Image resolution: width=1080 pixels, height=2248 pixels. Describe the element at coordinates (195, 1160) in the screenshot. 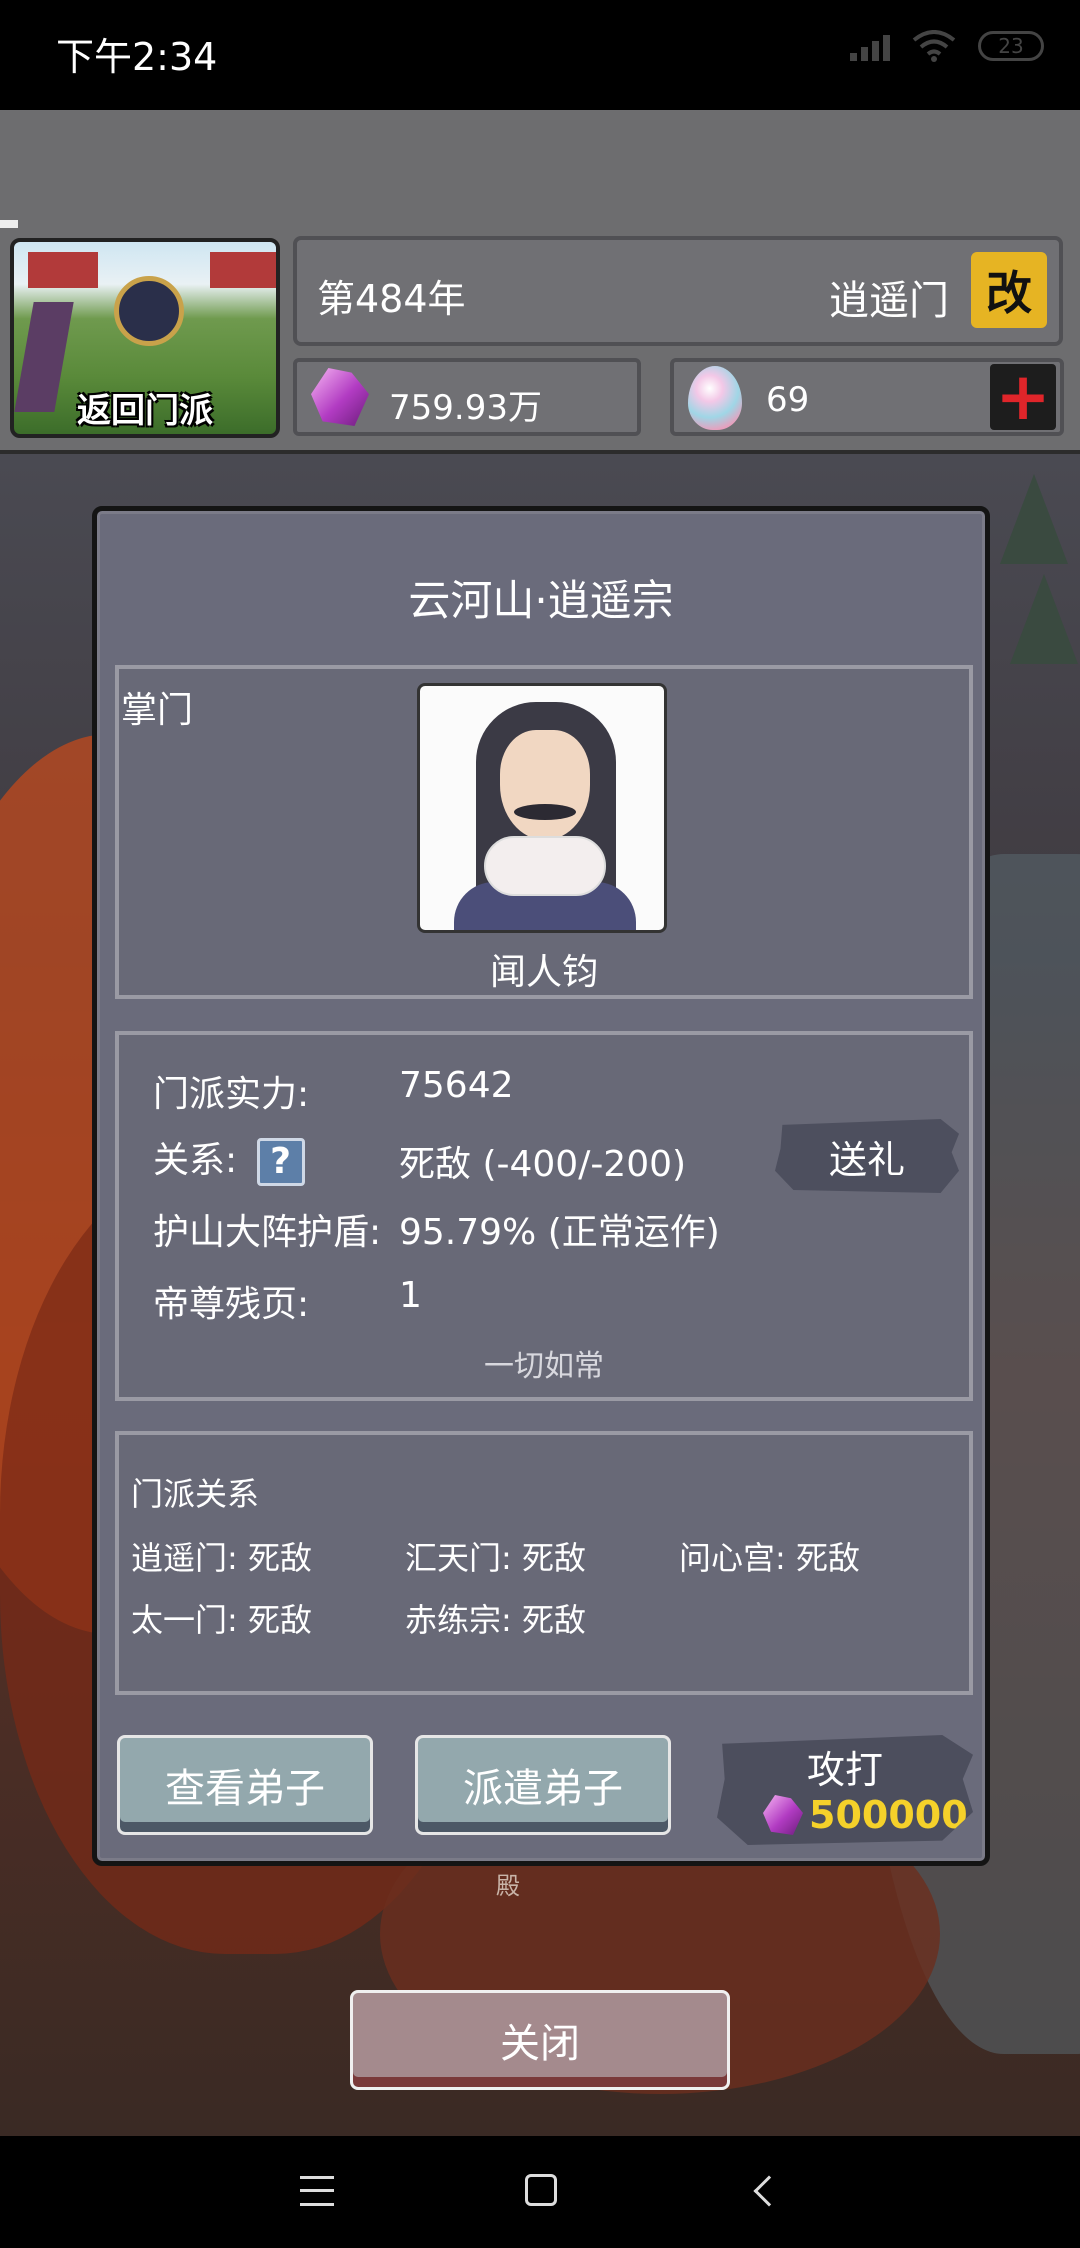

I see `relation-label: 关系:` at that location.